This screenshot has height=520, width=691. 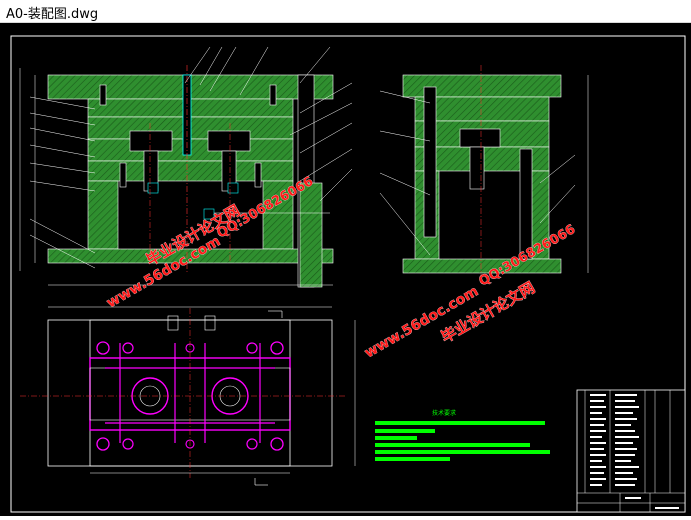 What do you see at coordinates (444, 413) in the screenshot?
I see `notes-heading: 技术要求` at bounding box center [444, 413].